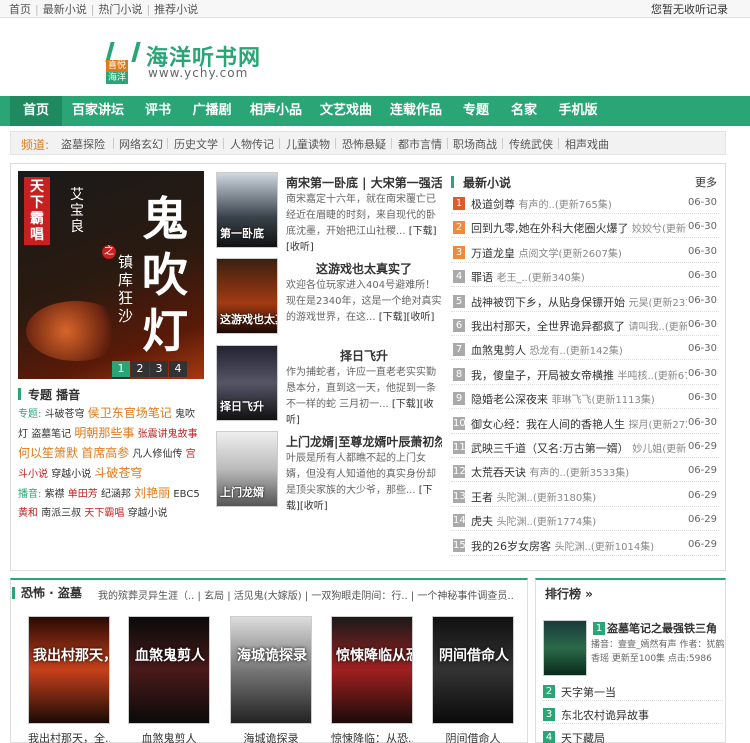 The image size is (750, 743). I want to click on narrator-link: 单田芳, so click(83, 494).